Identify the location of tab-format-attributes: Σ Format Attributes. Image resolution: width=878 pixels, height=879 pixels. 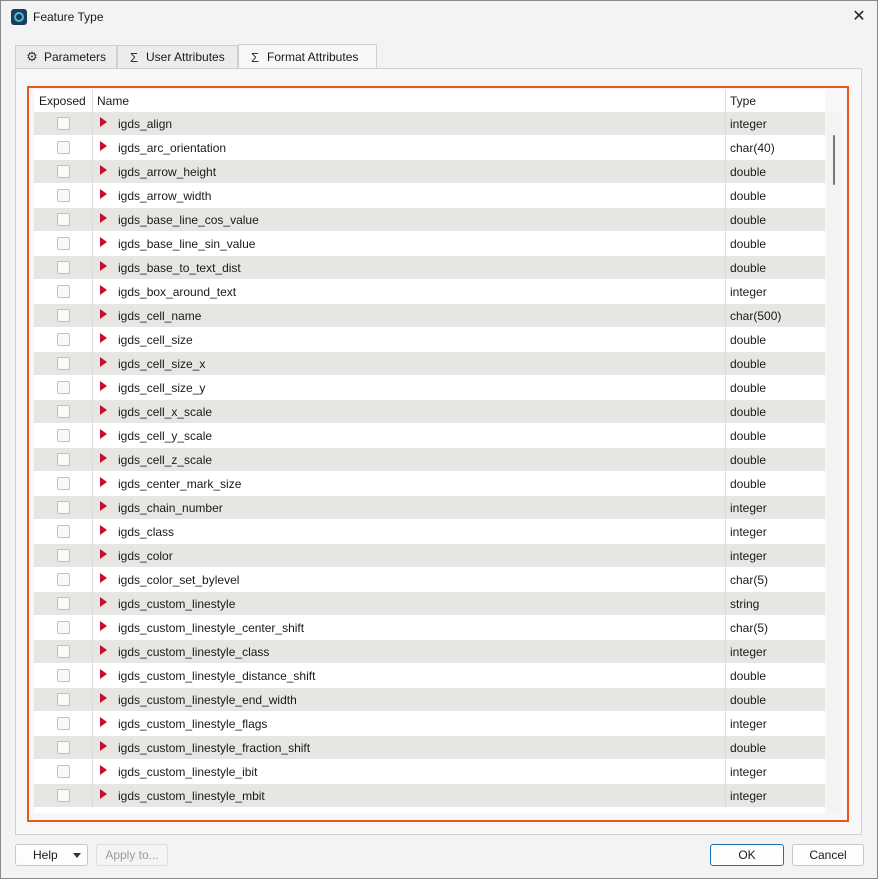
(307, 56).